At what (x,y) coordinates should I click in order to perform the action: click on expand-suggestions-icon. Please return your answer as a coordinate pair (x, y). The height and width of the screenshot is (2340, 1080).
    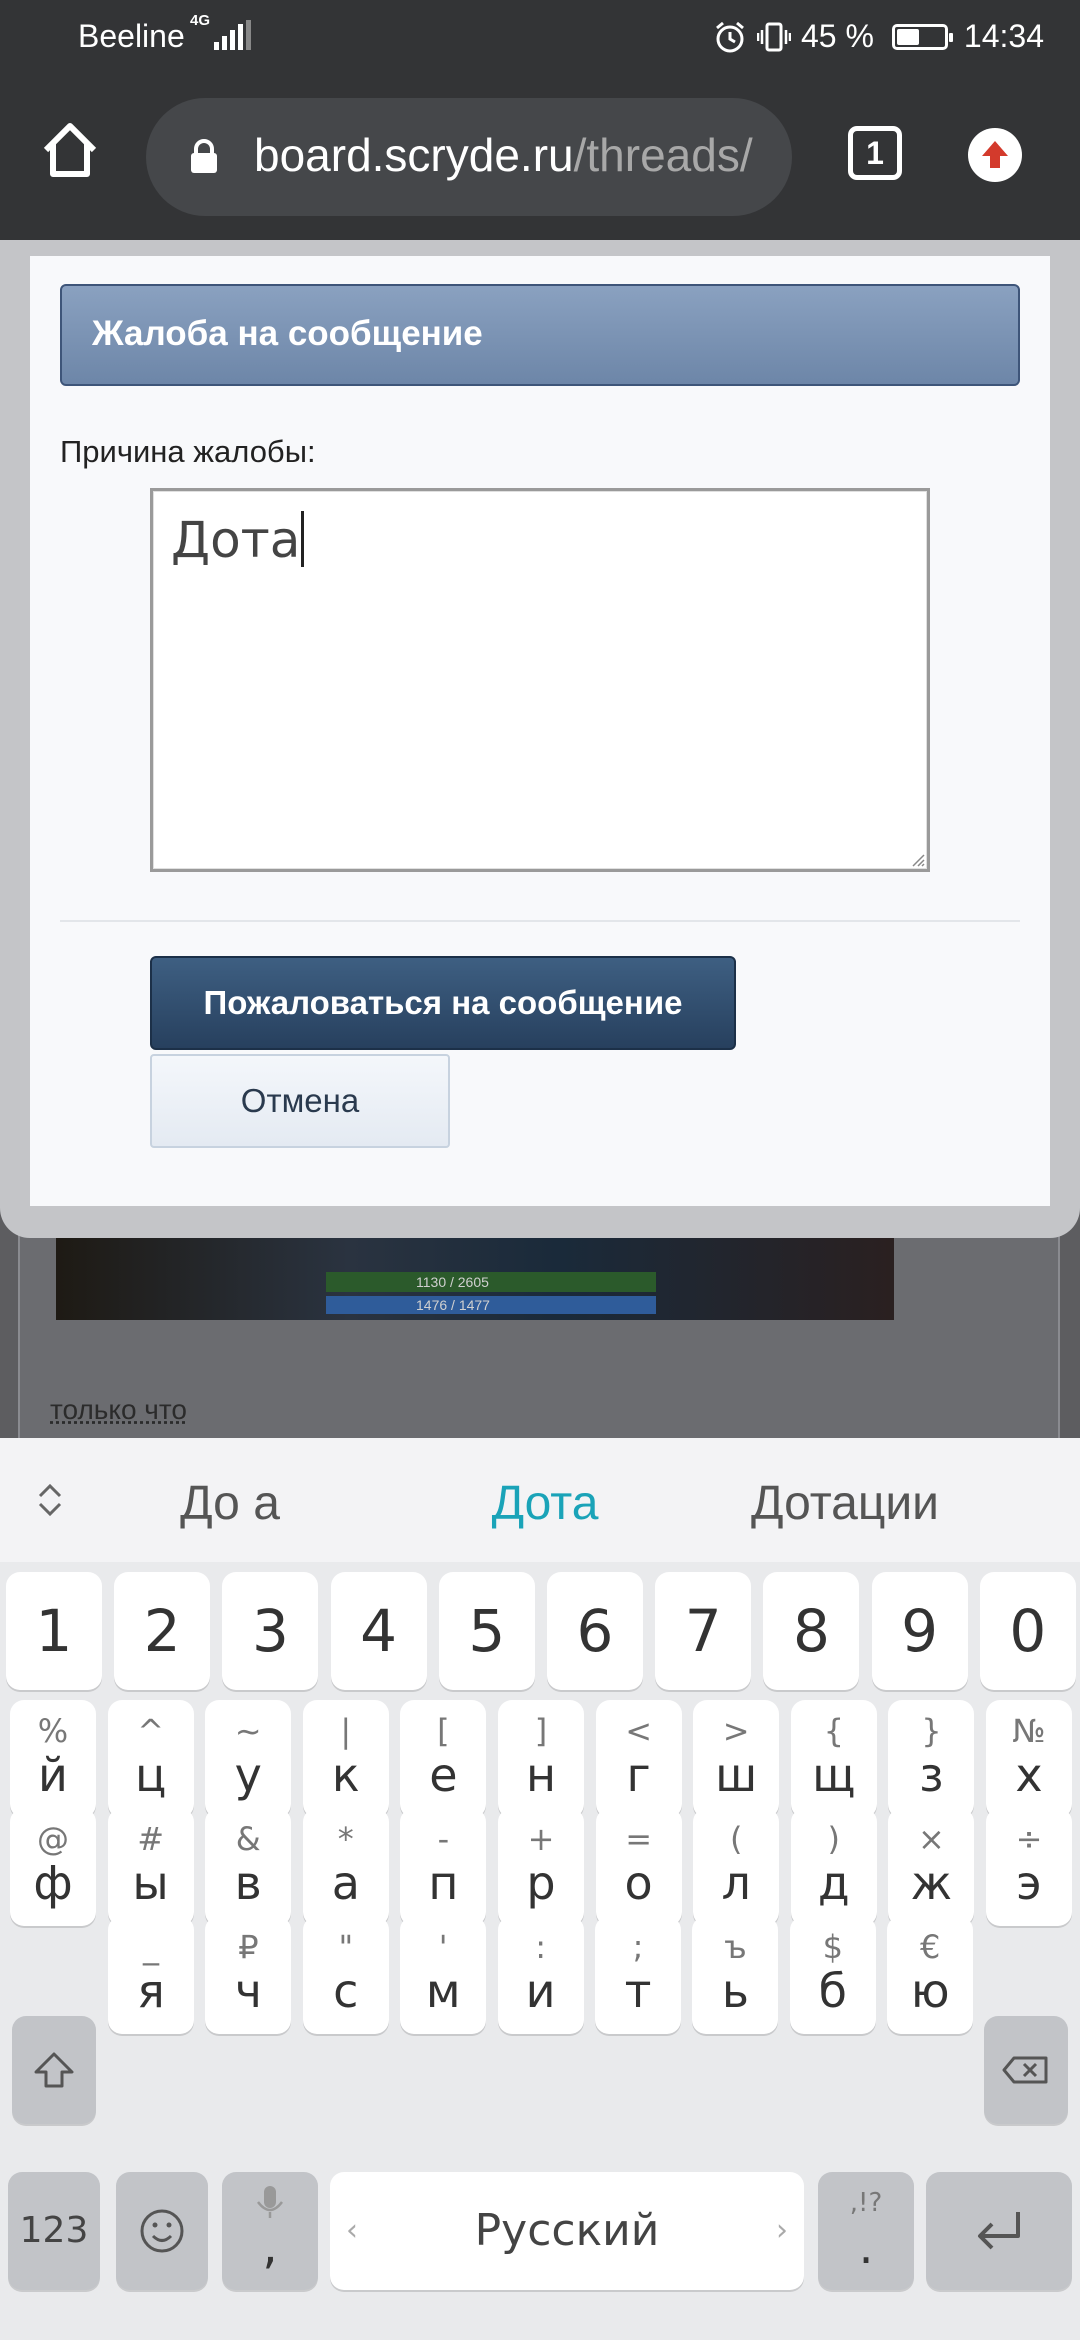
    Looking at the image, I should click on (50, 1500).